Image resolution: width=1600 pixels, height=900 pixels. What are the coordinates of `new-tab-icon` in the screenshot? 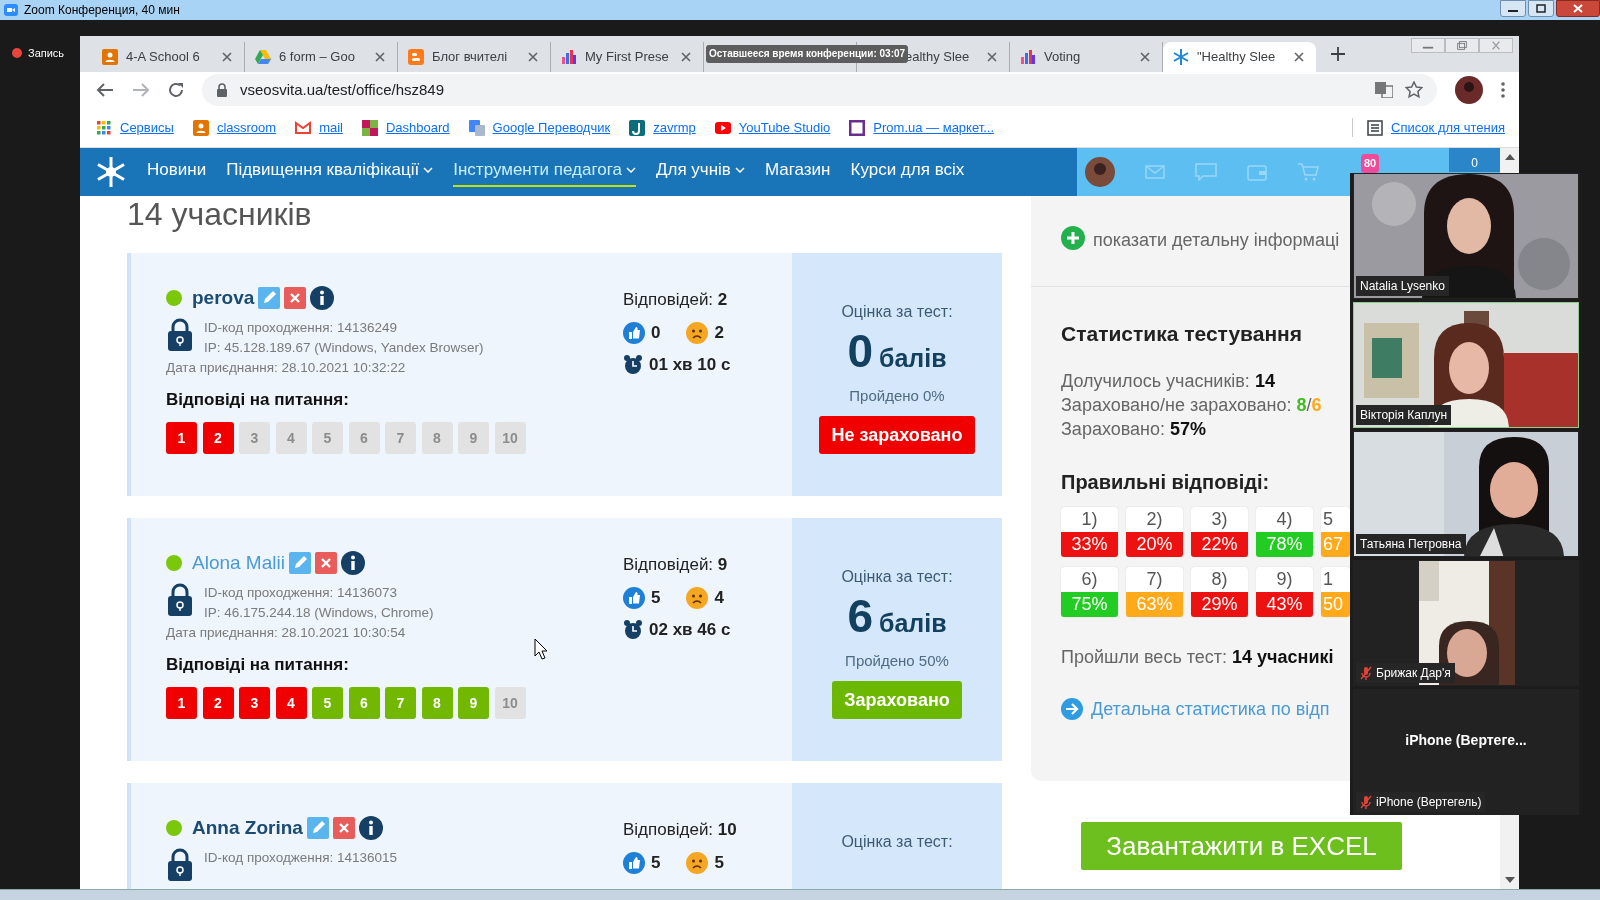 It's located at (1338, 53).